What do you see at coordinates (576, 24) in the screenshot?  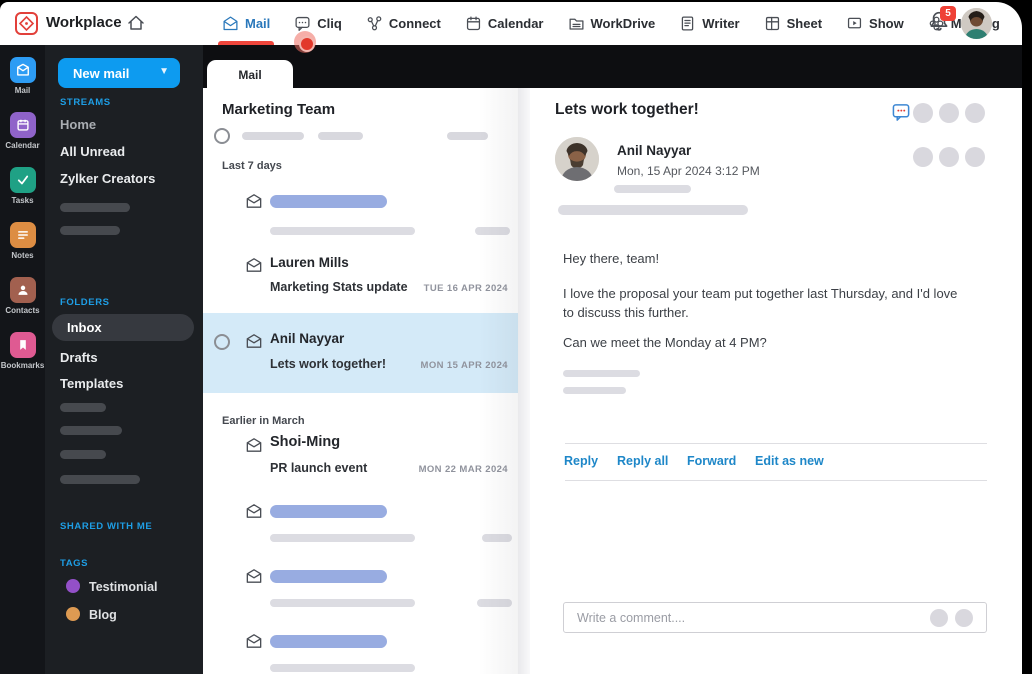 I see `workdrive-icon` at bounding box center [576, 24].